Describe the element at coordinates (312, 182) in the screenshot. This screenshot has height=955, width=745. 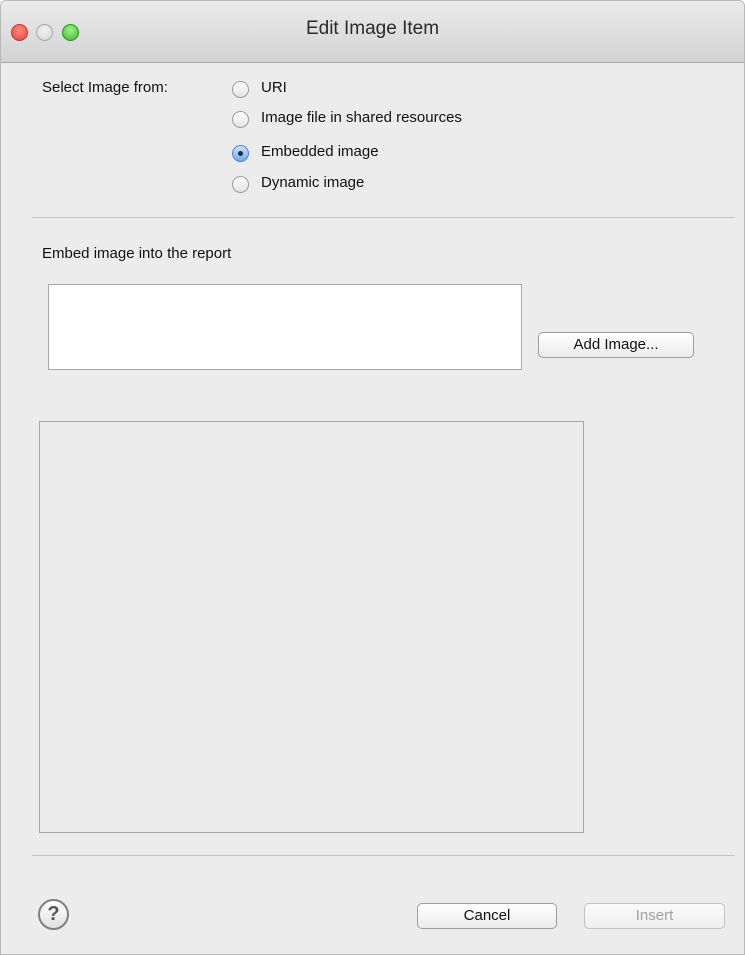
I see `radio-label-dynamic: Dynamic image` at that location.